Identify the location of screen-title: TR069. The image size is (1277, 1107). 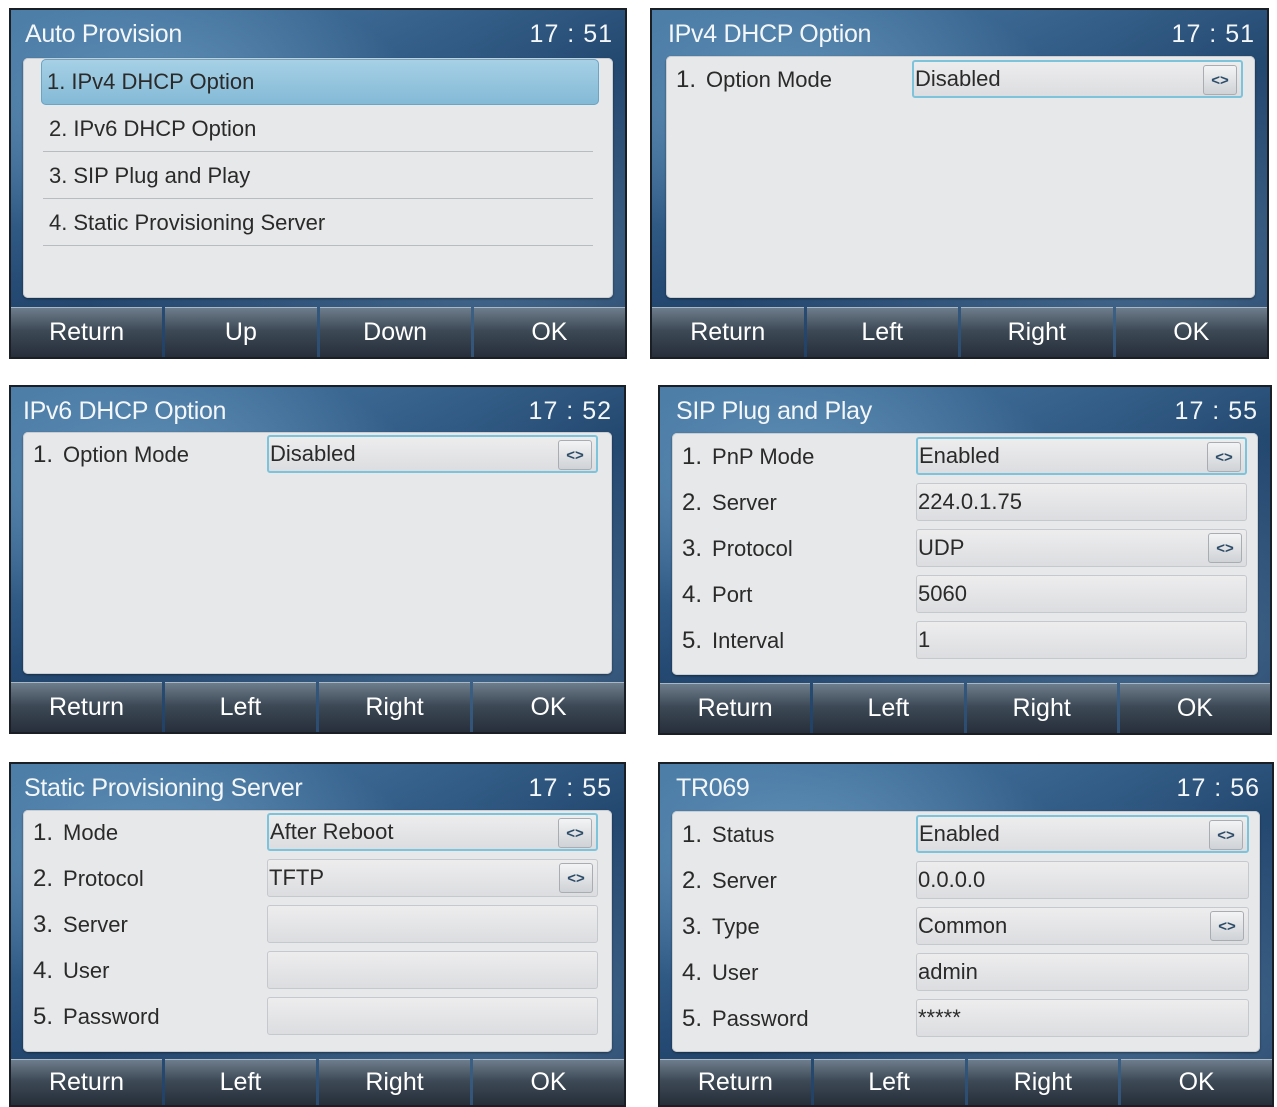
(713, 788).